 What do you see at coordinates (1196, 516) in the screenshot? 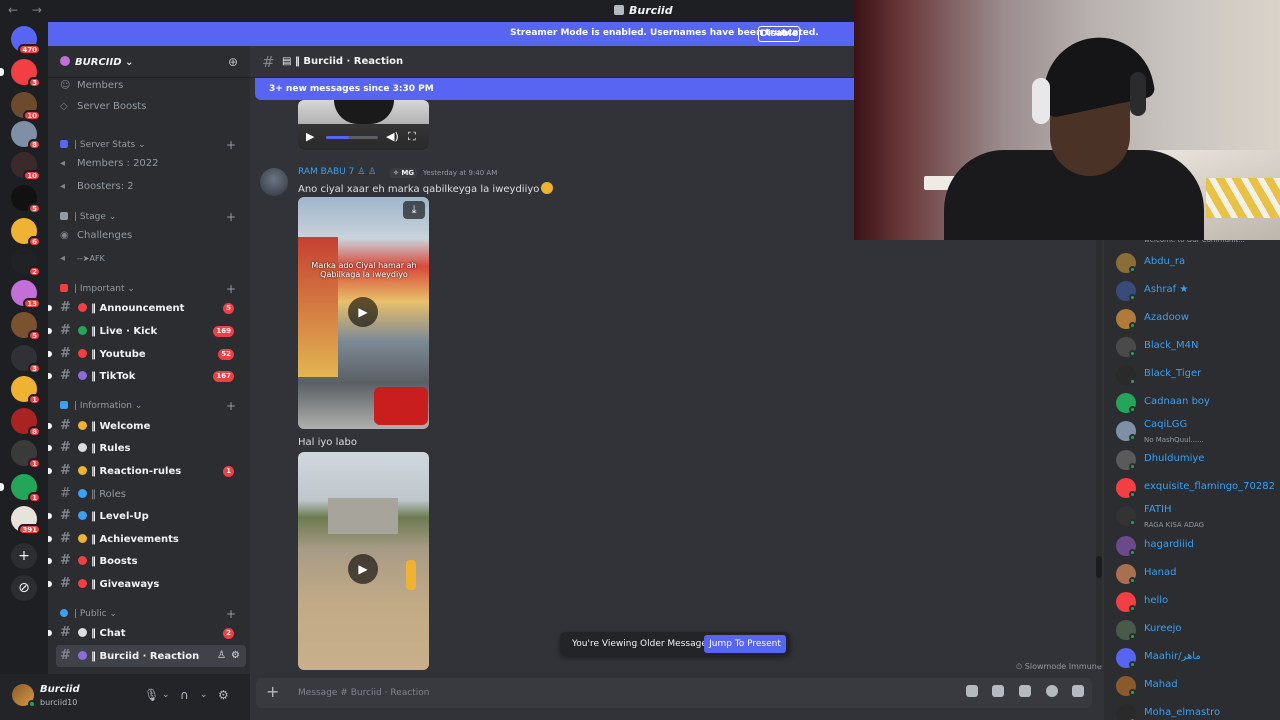
I see `member-item: FATIH RAGA KISA ADAG` at bounding box center [1196, 516].